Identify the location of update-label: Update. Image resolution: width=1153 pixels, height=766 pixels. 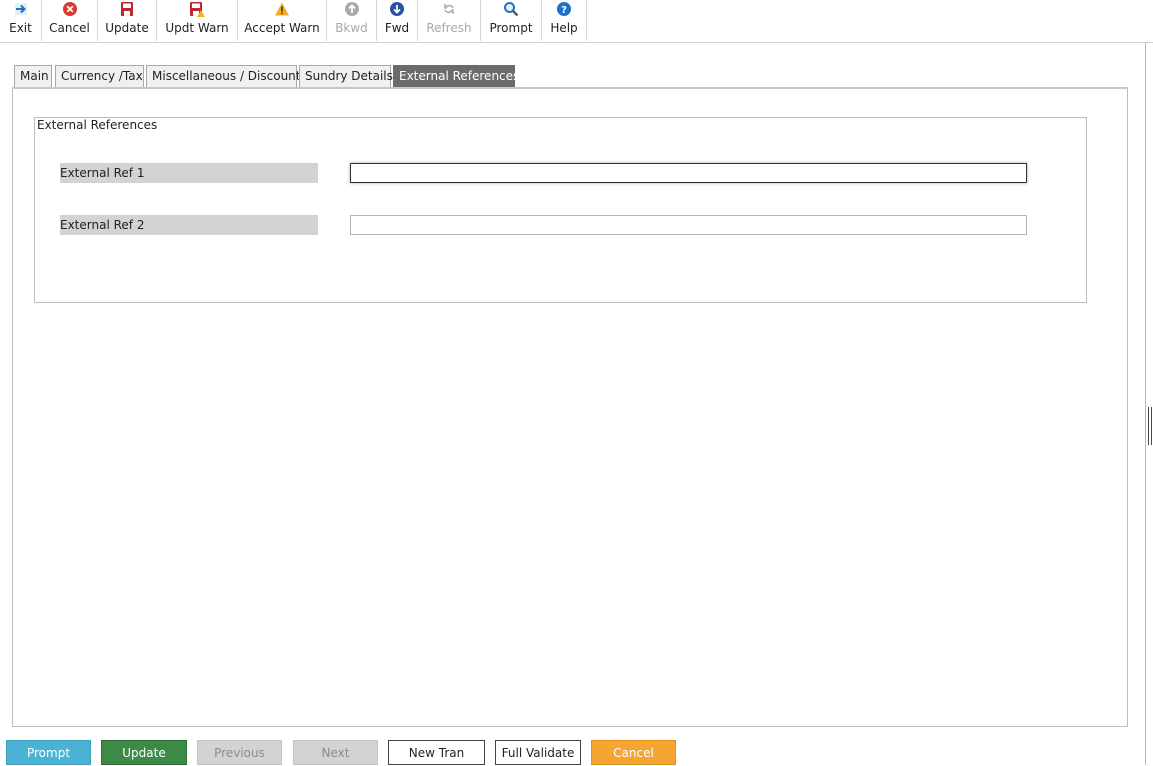
(127, 28).